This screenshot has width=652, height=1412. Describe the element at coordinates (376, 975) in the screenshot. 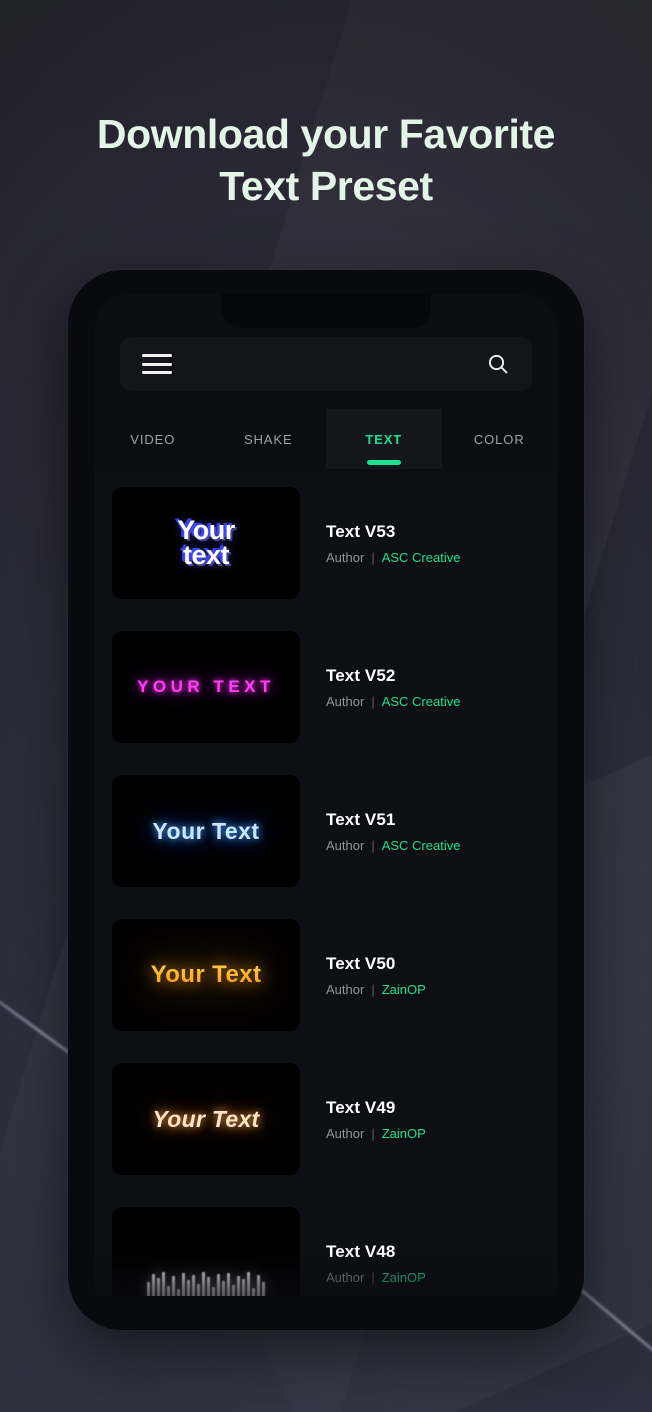

I see `preset-meta: Text V50 Author | ZainOP` at that location.